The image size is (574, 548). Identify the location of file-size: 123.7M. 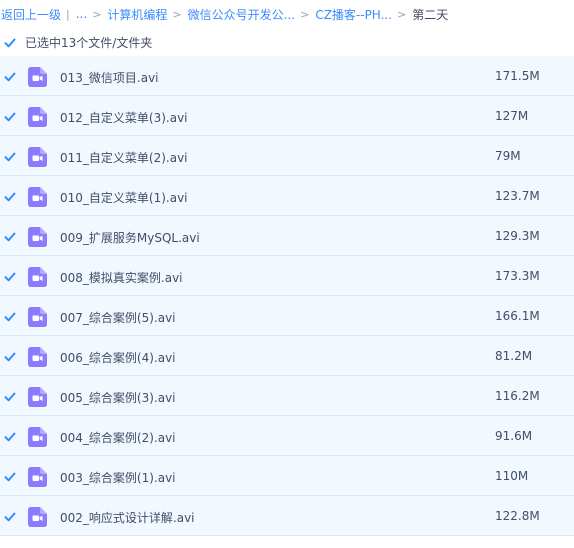
(517, 196).